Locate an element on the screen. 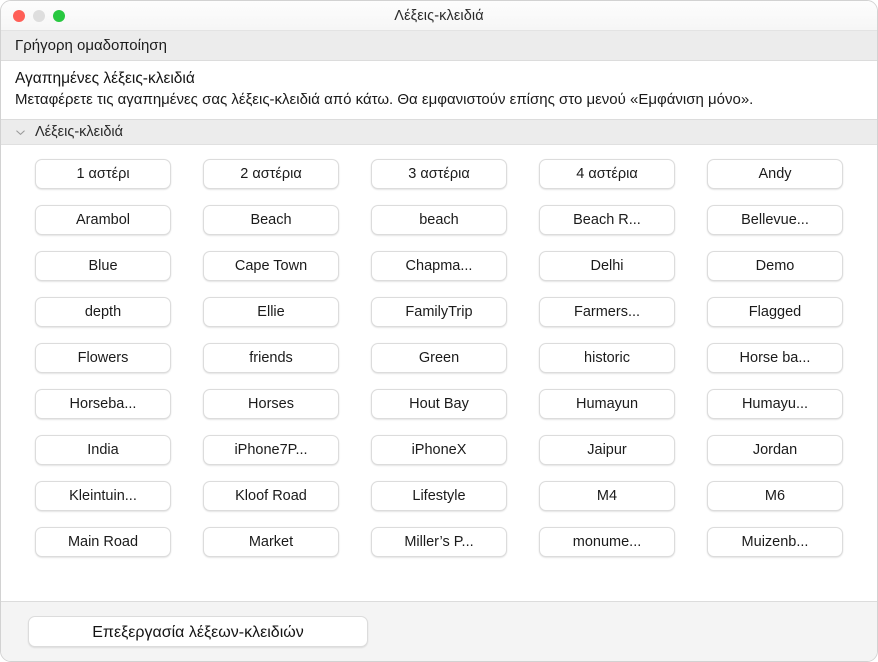  traffic-light-group is located at coordinates (39, 15).